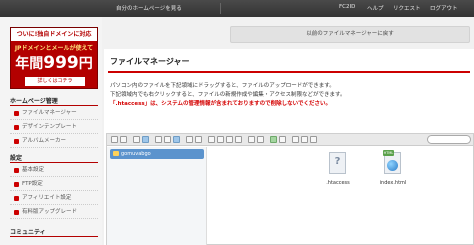  Describe the element at coordinates (313, 139) in the screenshot. I see `help-icon` at that location.